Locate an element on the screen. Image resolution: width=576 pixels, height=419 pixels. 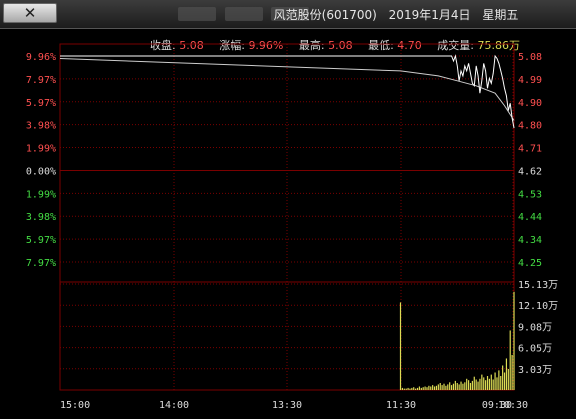
price-tick-label: 4.80 is located at coordinates (530, 126).